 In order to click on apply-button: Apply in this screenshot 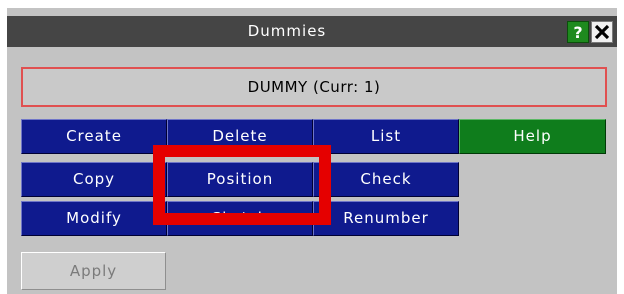, I will do `click(93, 271)`.